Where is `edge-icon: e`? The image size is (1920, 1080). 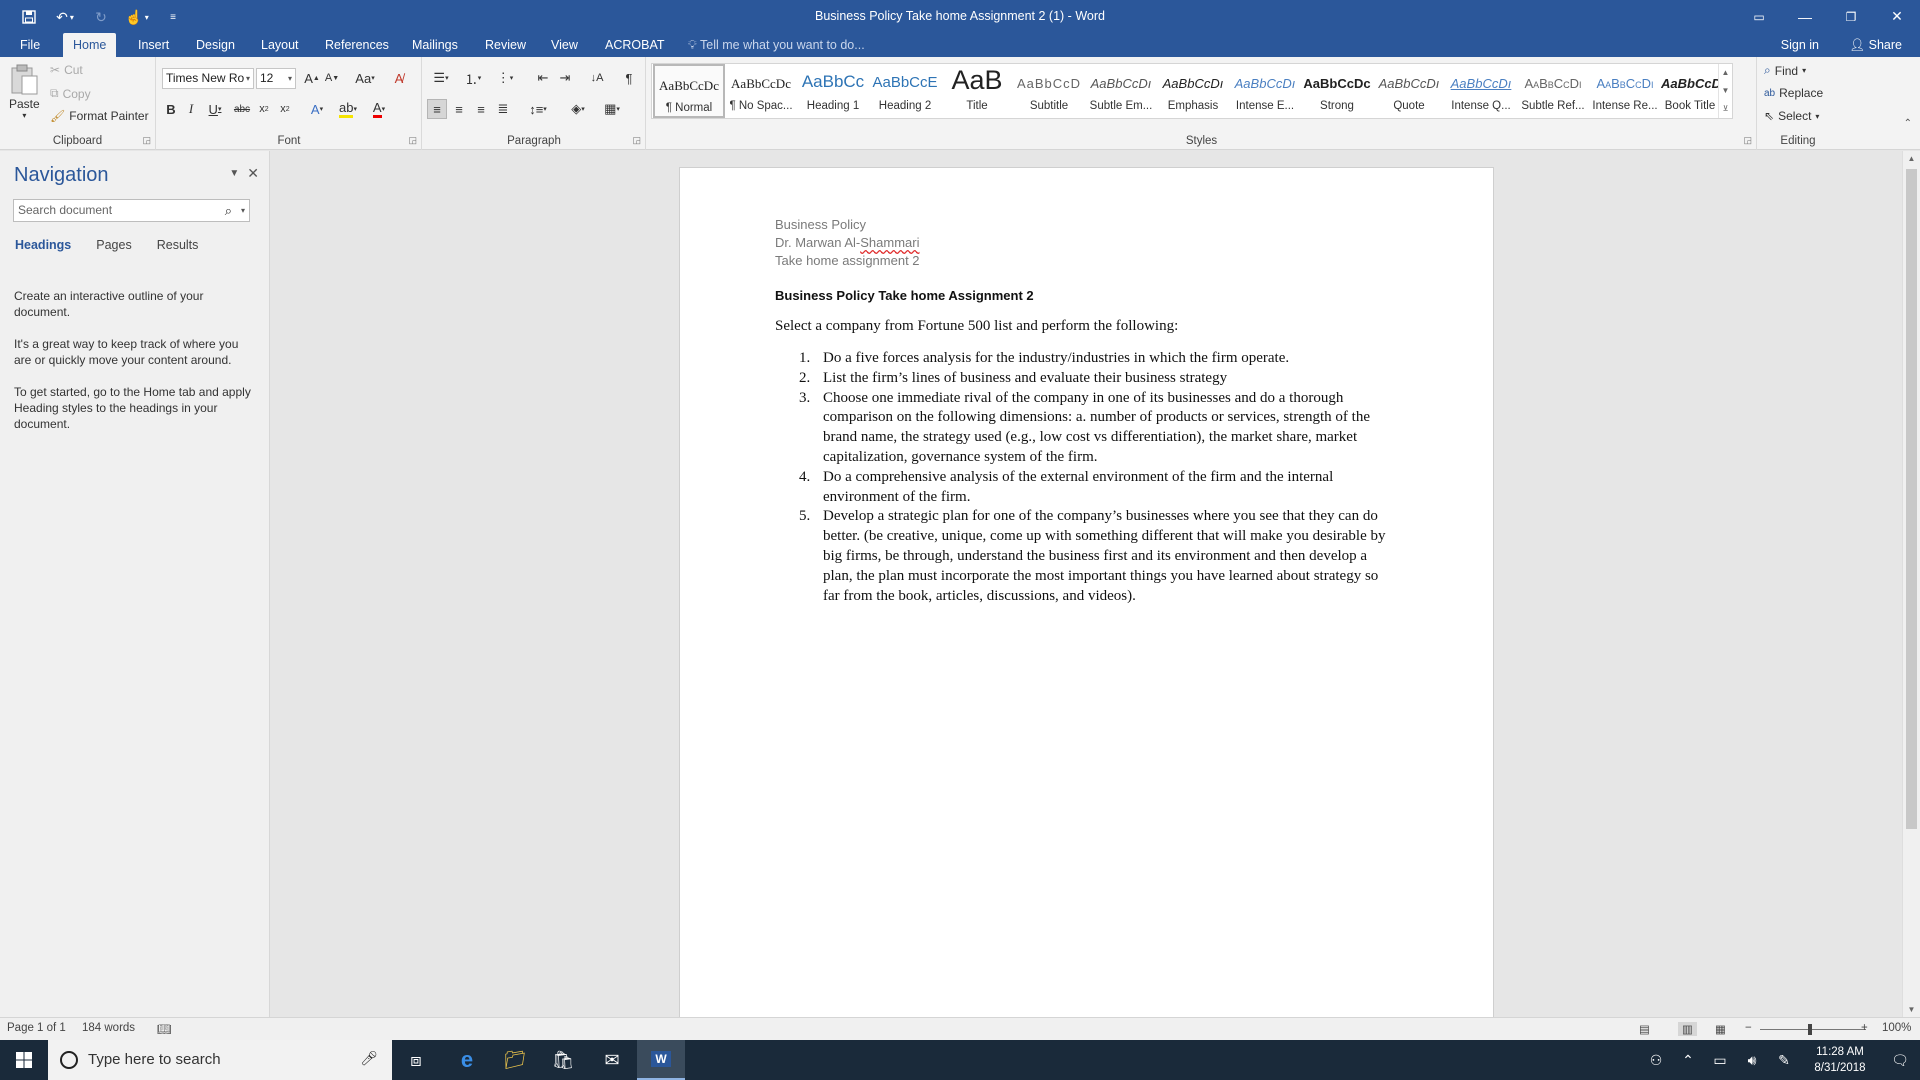 edge-icon: e is located at coordinates (467, 1060).